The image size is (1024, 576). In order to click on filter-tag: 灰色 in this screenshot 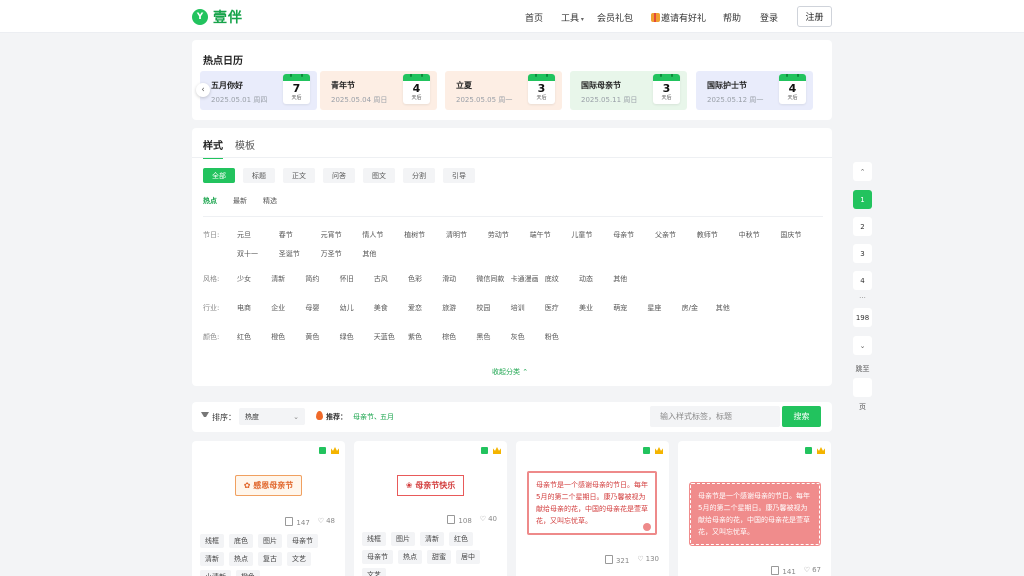, I will do `click(518, 337)`.